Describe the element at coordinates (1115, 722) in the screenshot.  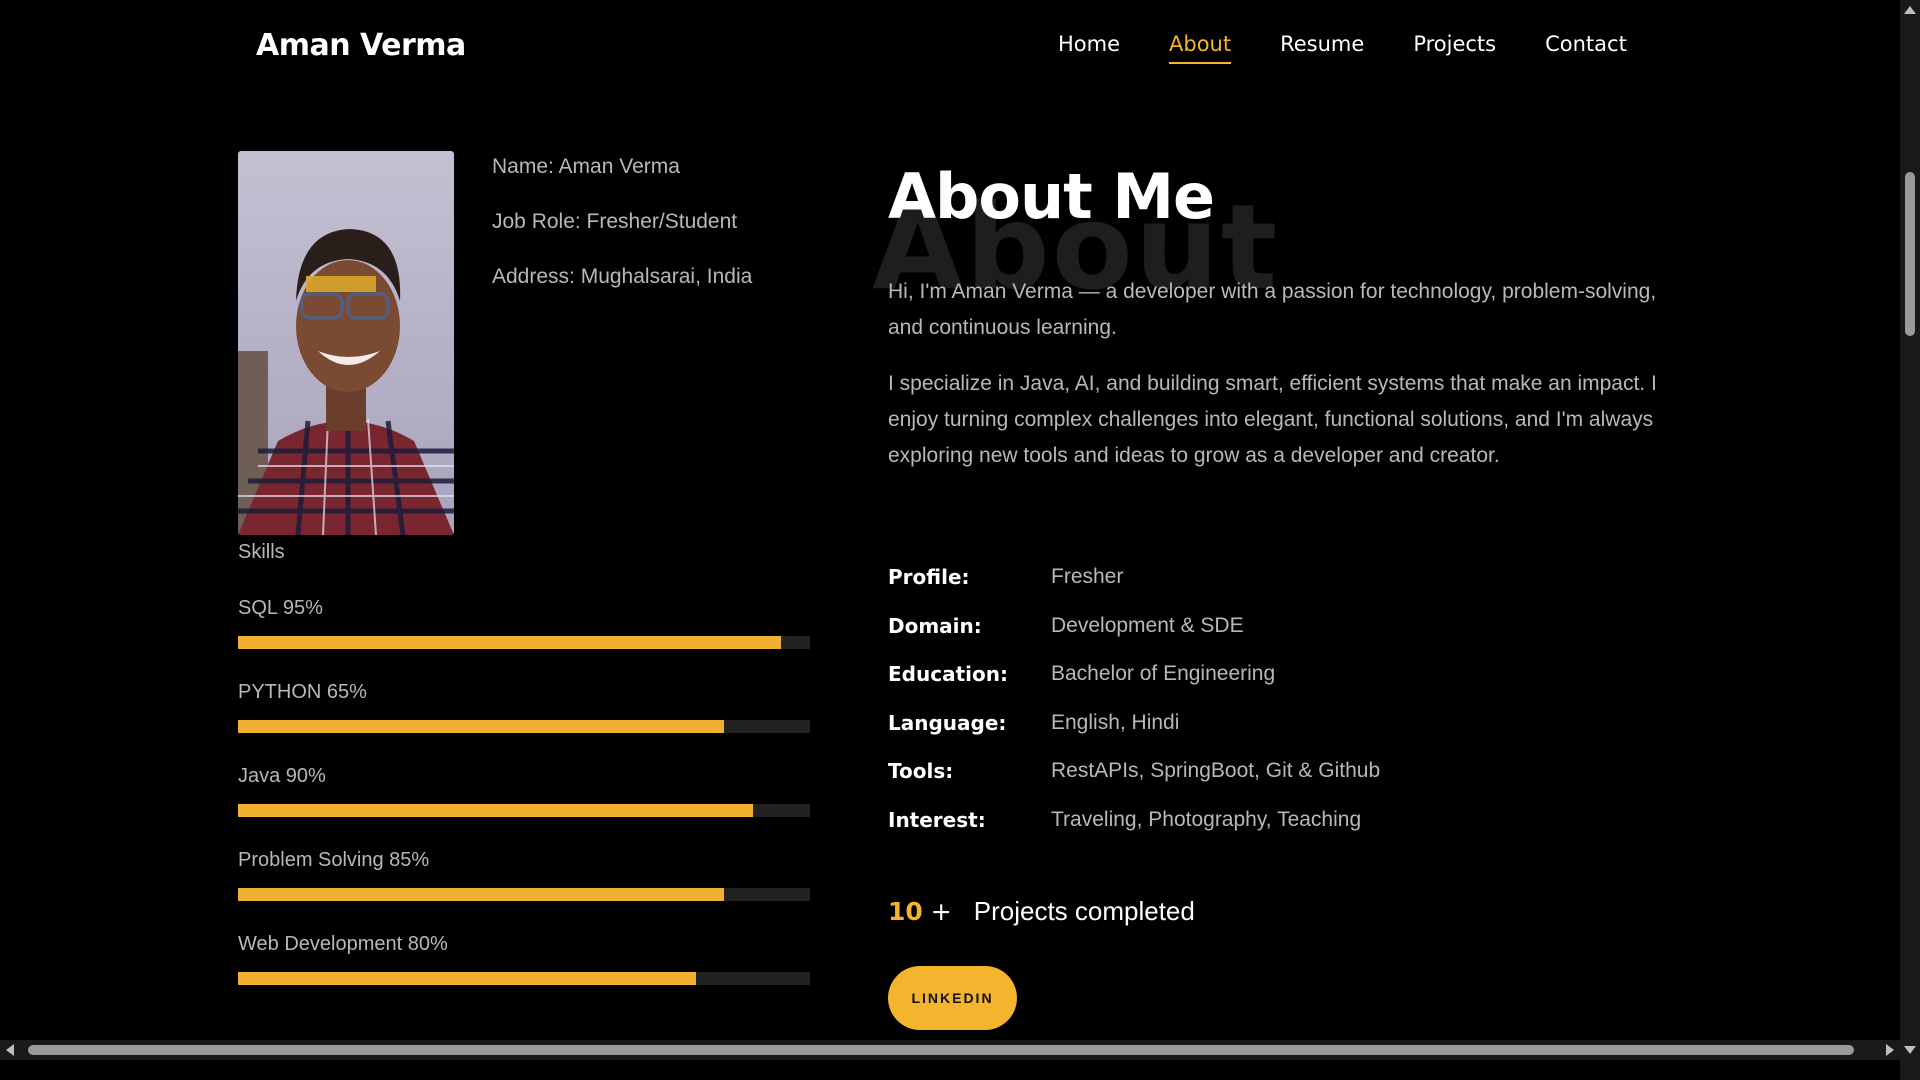
I see `detail-value: English, Hindi` at that location.